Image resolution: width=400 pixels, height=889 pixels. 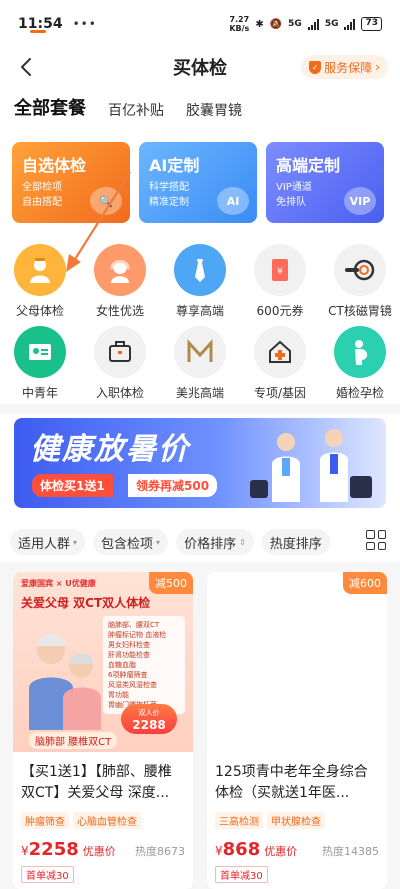 I want to click on filter-label: 适用人群, so click(x=44, y=544).